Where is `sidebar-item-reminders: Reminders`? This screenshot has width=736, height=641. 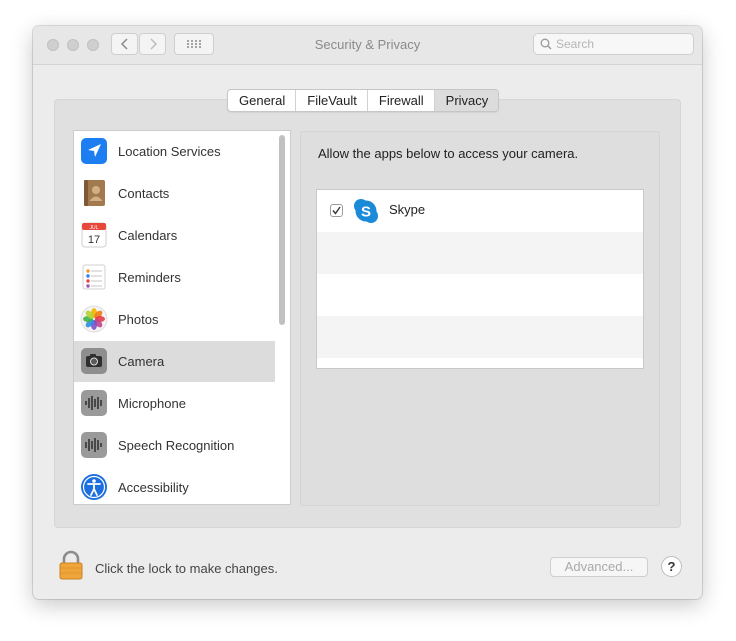 sidebar-item-reminders: Reminders is located at coordinates (174, 277).